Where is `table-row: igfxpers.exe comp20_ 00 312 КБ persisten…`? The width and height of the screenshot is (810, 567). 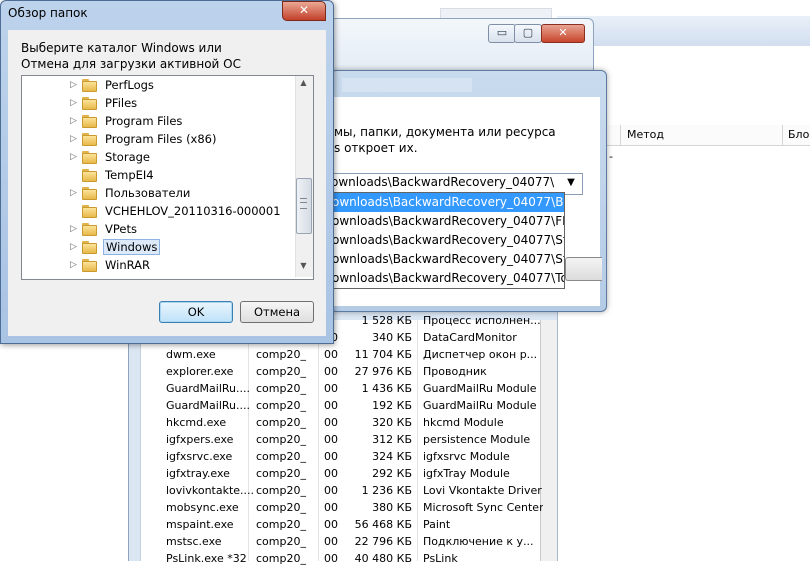 table-row: igfxpers.exe comp20_ 00 312 КБ persisten… is located at coordinates (353, 439).